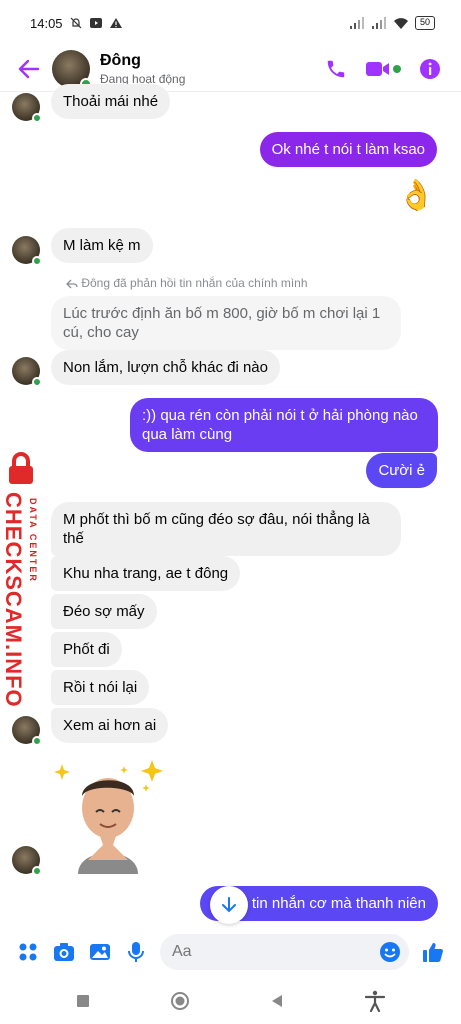 The image size is (461, 1024). What do you see at coordinates (115, 23) in the screenshot?
I see `warning-icon` at bounding box center [115, 23].